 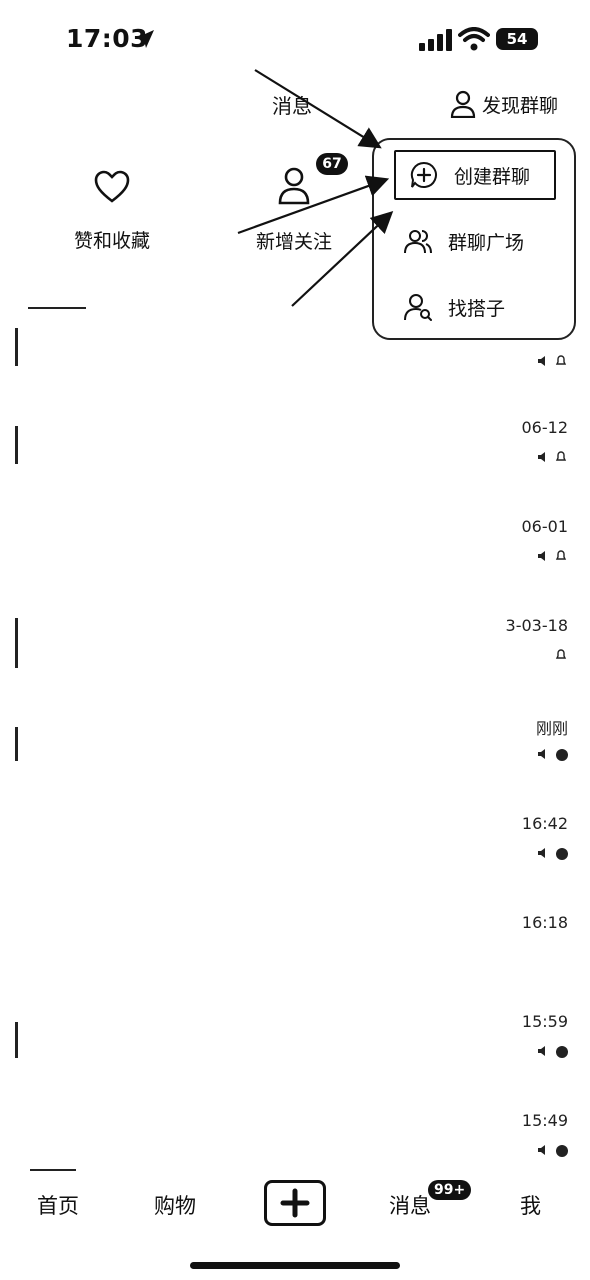 What do you see at coordinates (410, 1205) in the screenshot?
I see `tab-messages: 消息` at bounding box center [410, 1205].